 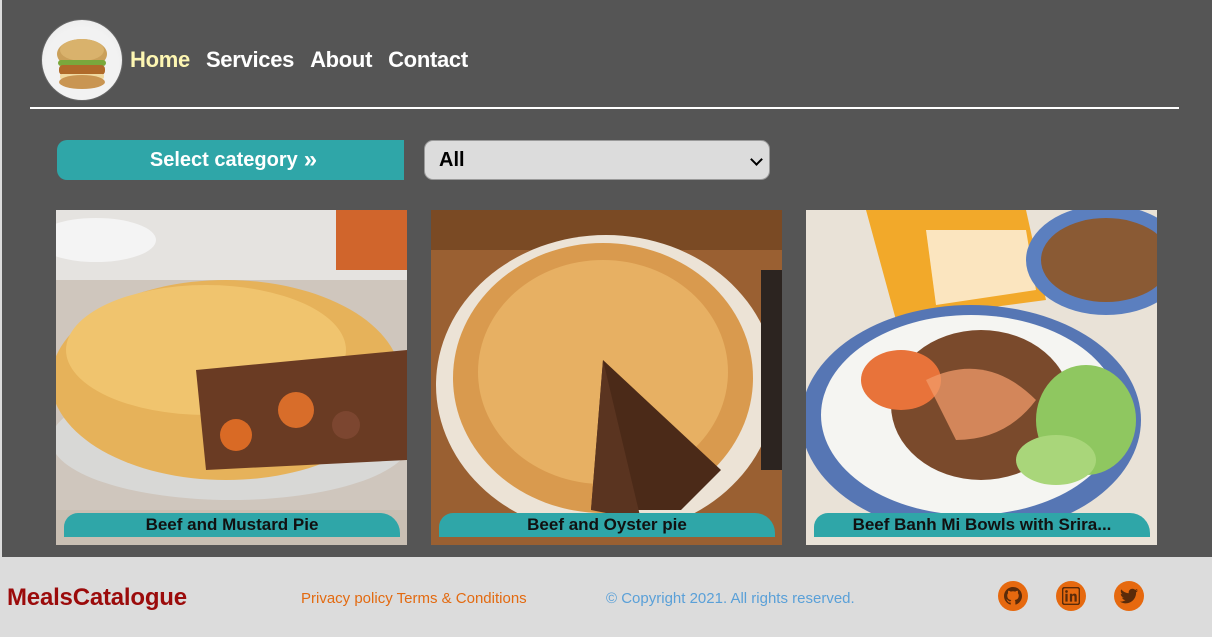 What do you see at coordinates (452, 159) in the screenshot?
I see `category-select-value: All` at bounding box center [452, 159].